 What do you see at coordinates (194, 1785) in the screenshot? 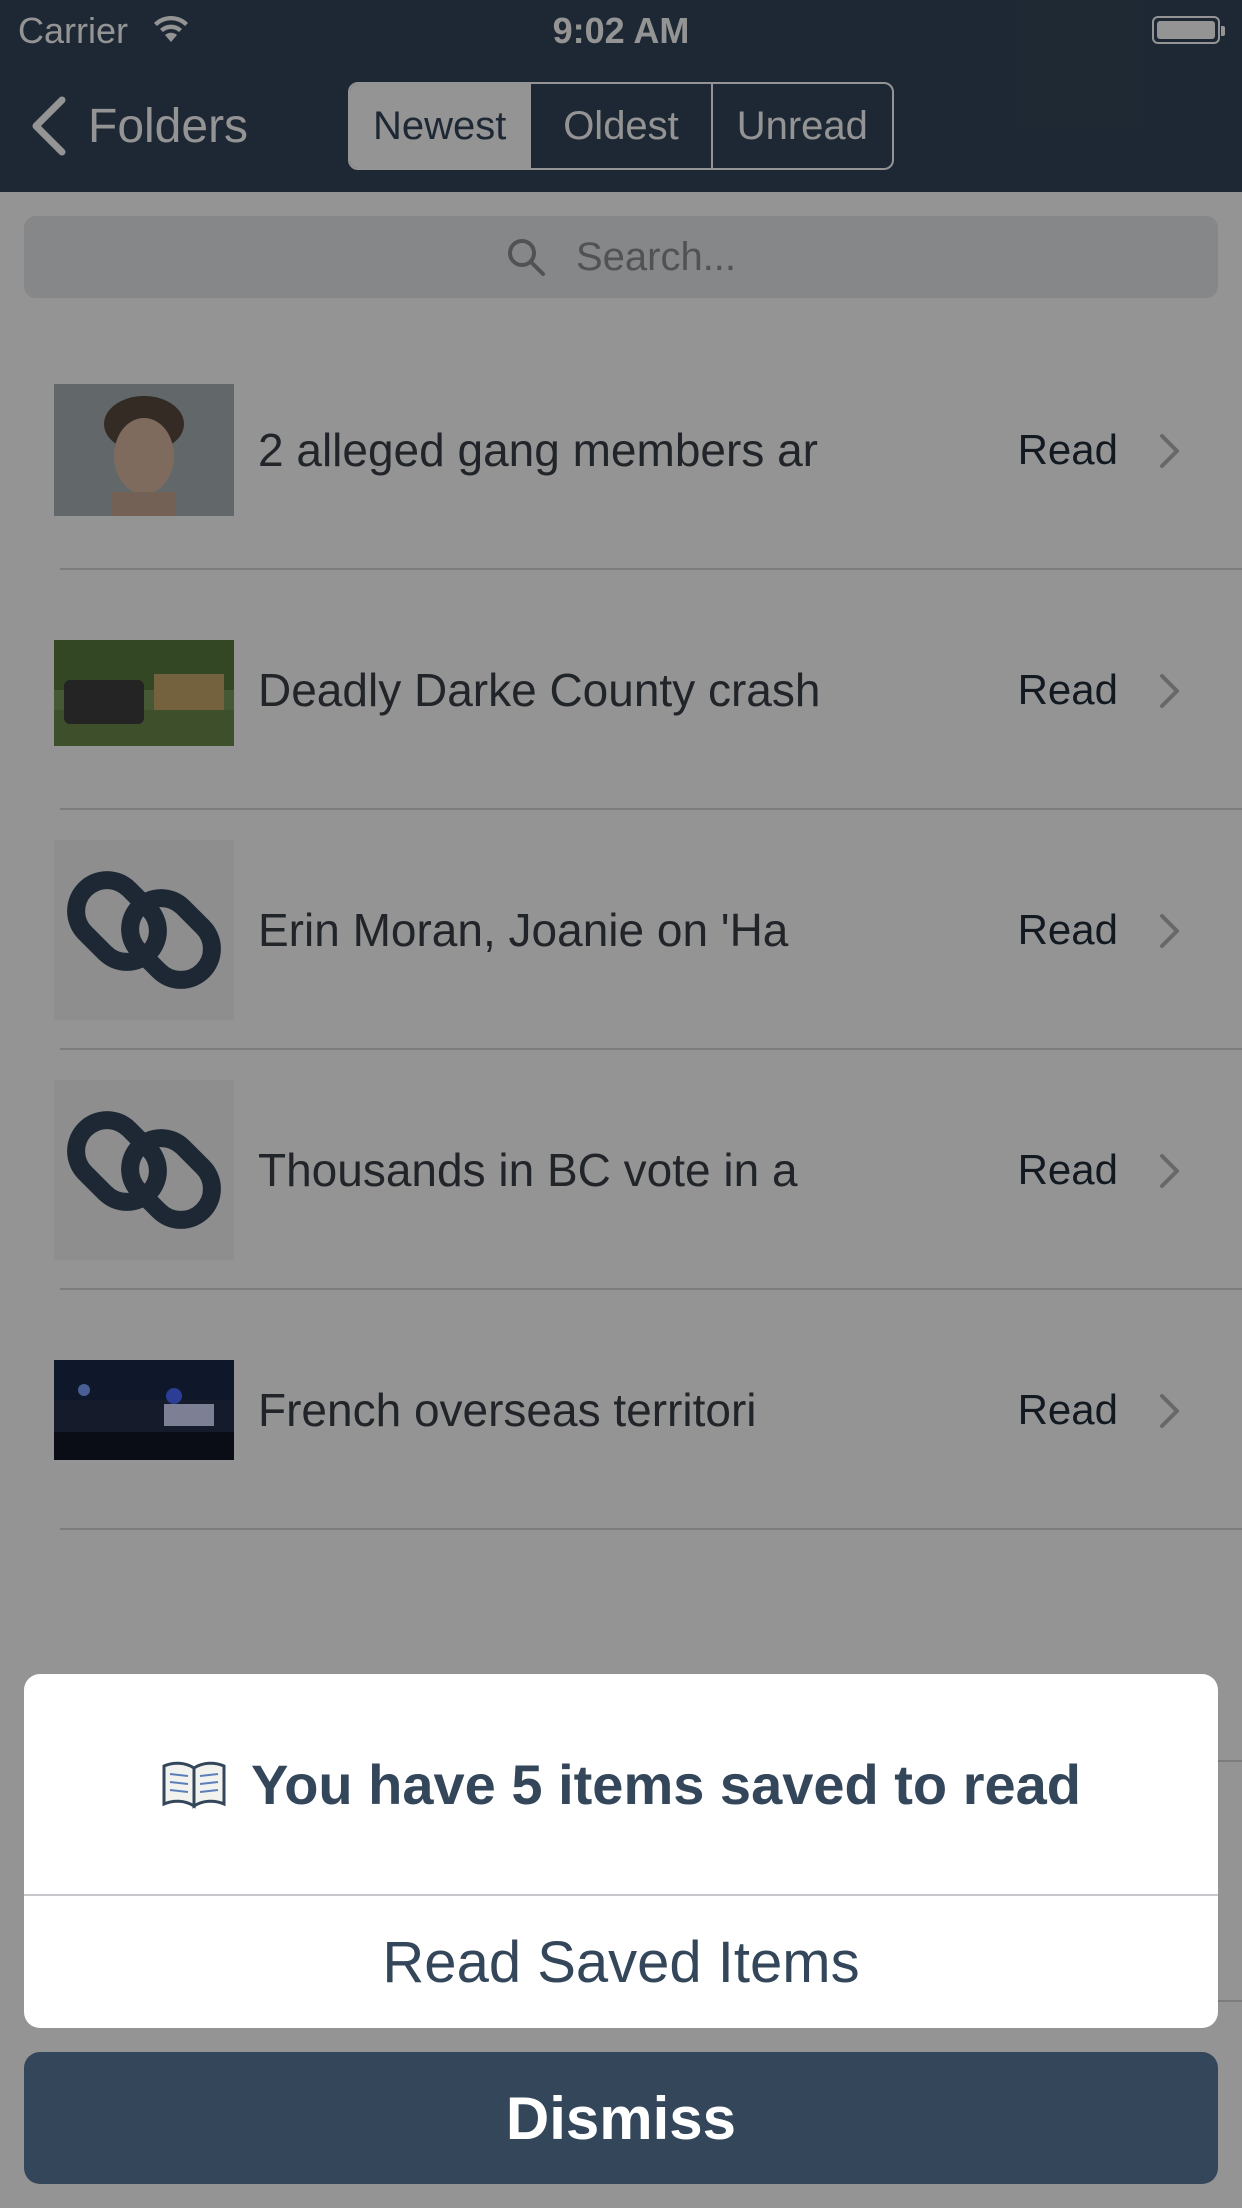
I see `open-book-icon` at bounding box center [194, 1785].